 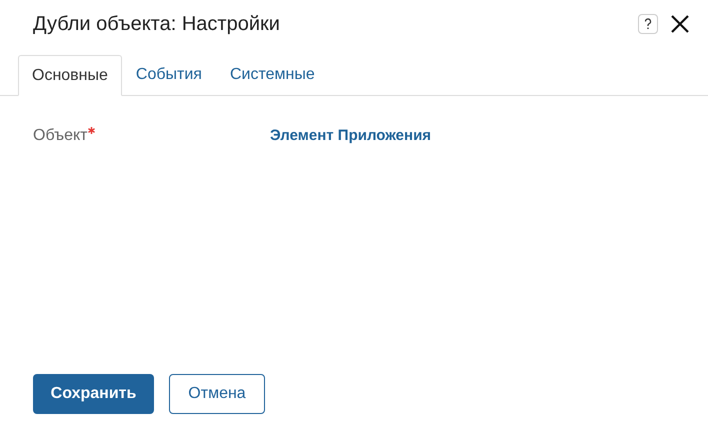 What do you see at coordinates (217, 394) in the screenshot?
I see `cancel-button: Отмена` at bounding box center [217, 394].